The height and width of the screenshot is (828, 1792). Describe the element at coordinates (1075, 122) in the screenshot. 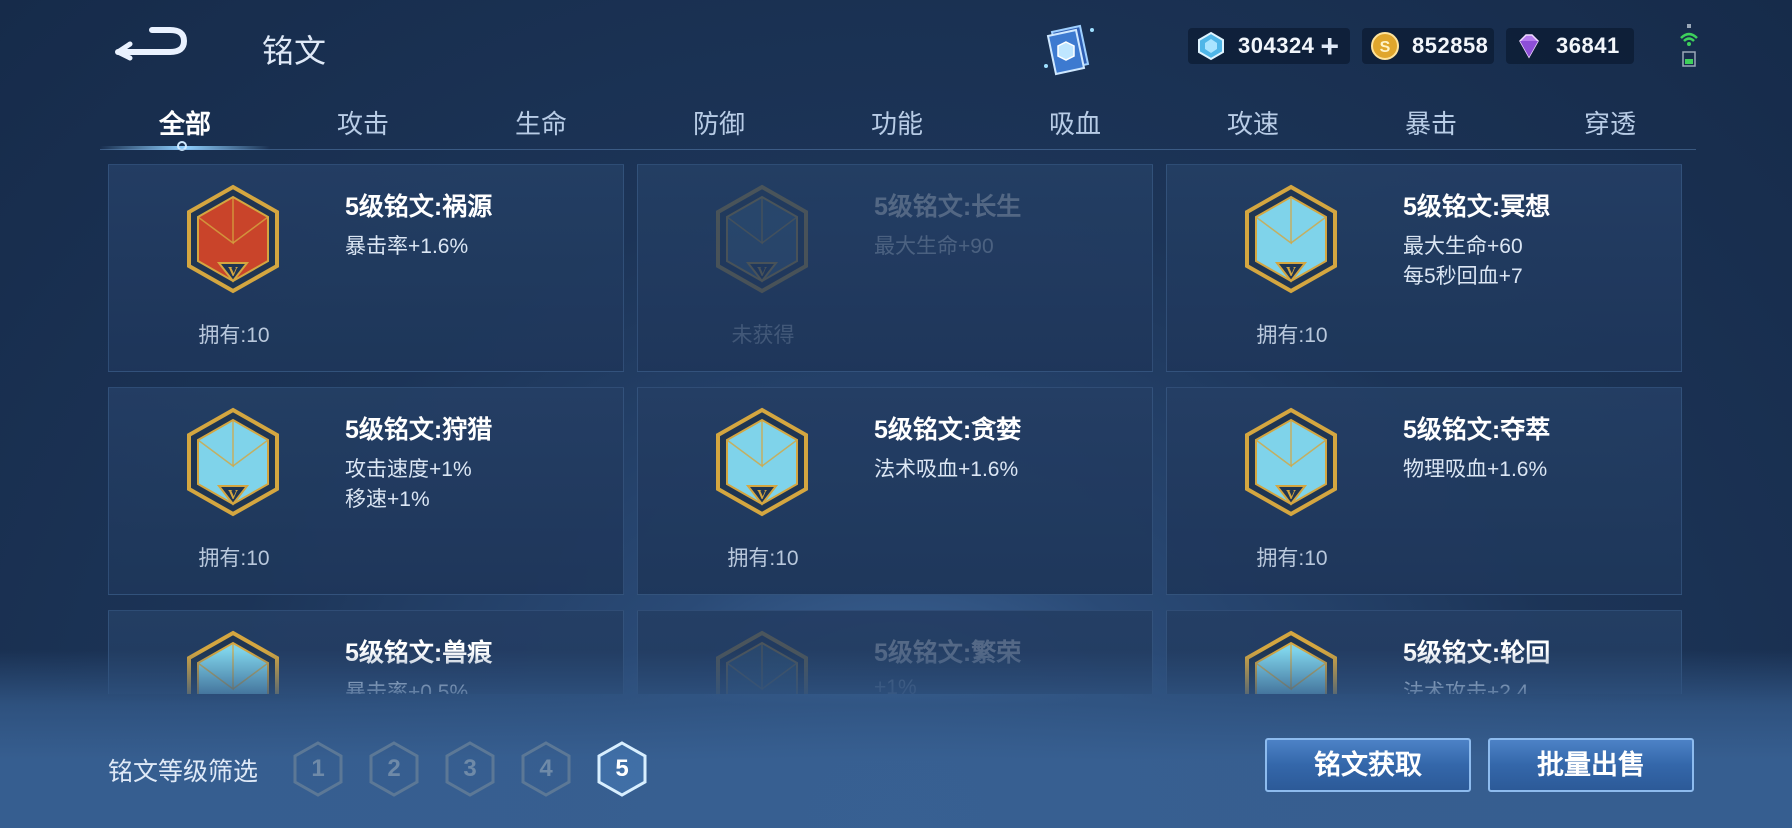

I see `tab-lifesteal: 吸血` at that location.